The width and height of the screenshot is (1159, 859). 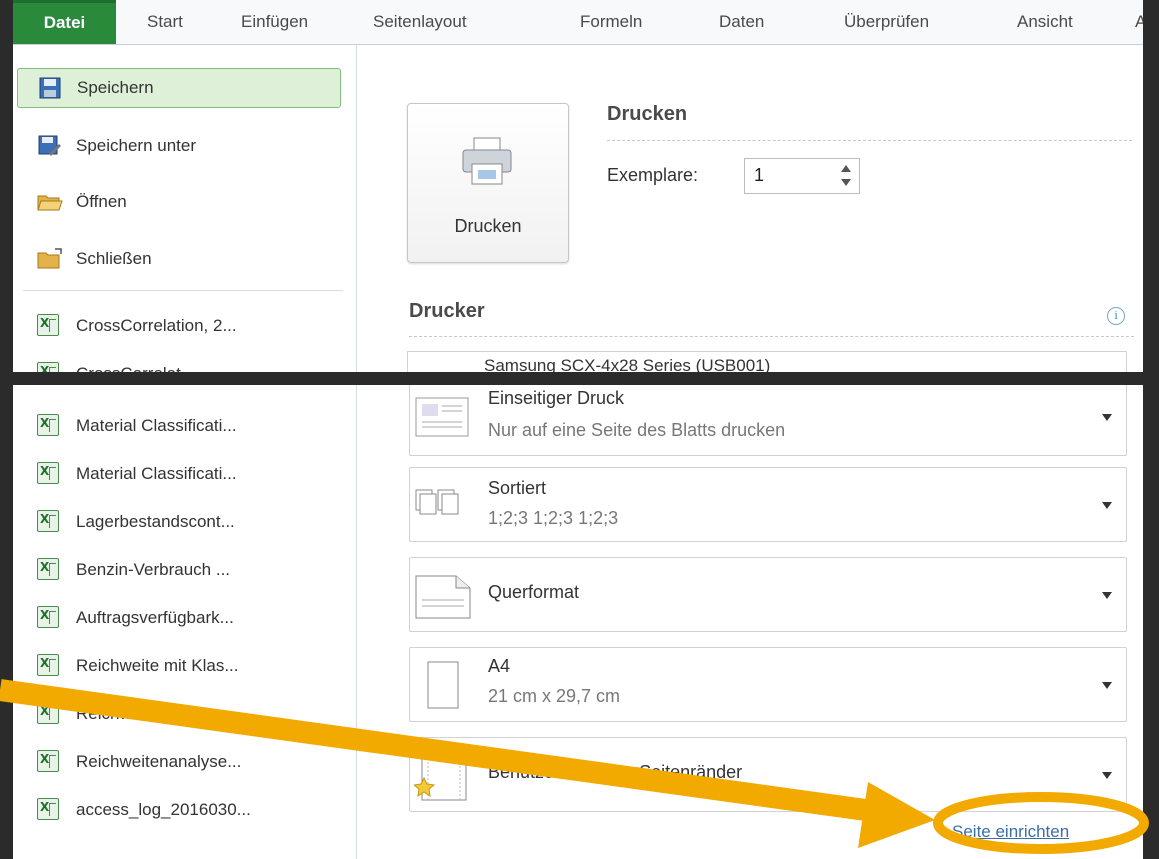 I want to click on tab-formeln: Formeln, so click(x=611, y=22).